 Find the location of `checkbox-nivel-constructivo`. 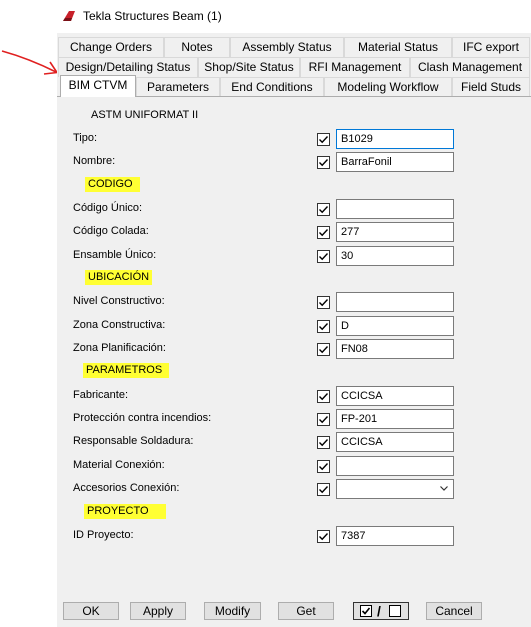

checkbox-nivel-constructivo is located at coordinates (323, 302).